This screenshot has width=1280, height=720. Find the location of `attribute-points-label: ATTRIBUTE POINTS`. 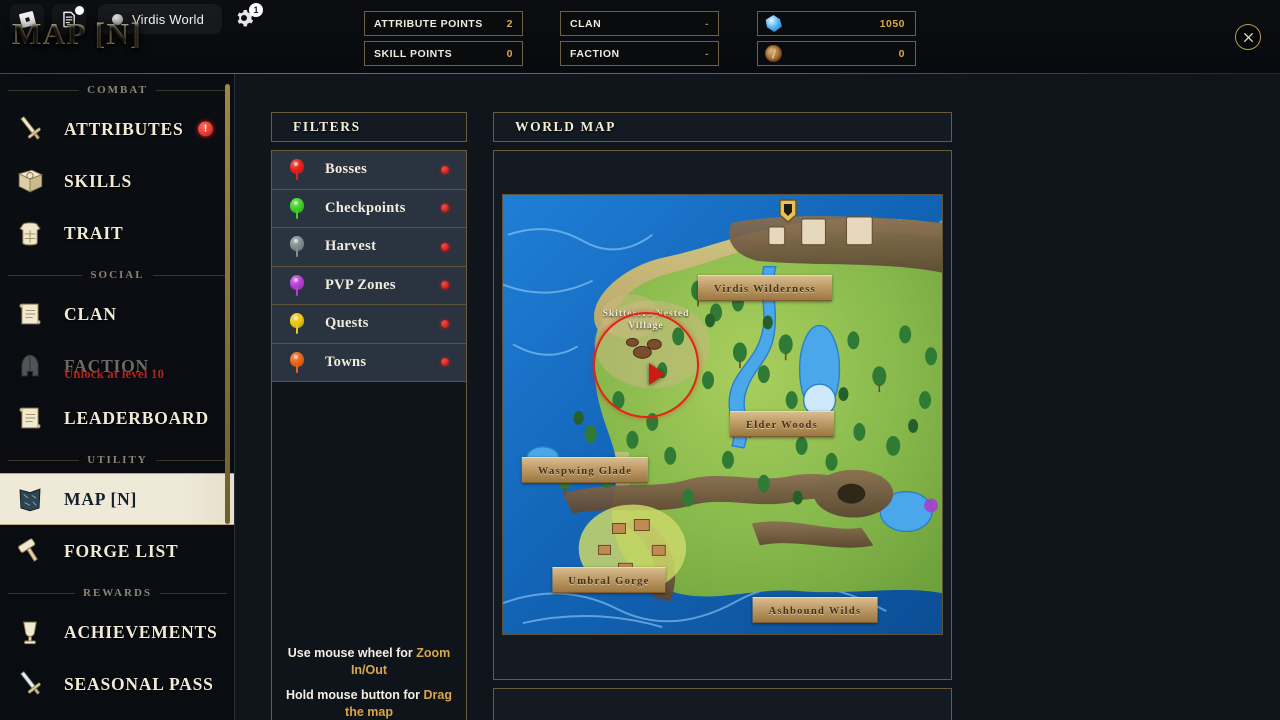

attribute-points-label: ATTRIBUTE POINTS is located at coordinates (428, 23).